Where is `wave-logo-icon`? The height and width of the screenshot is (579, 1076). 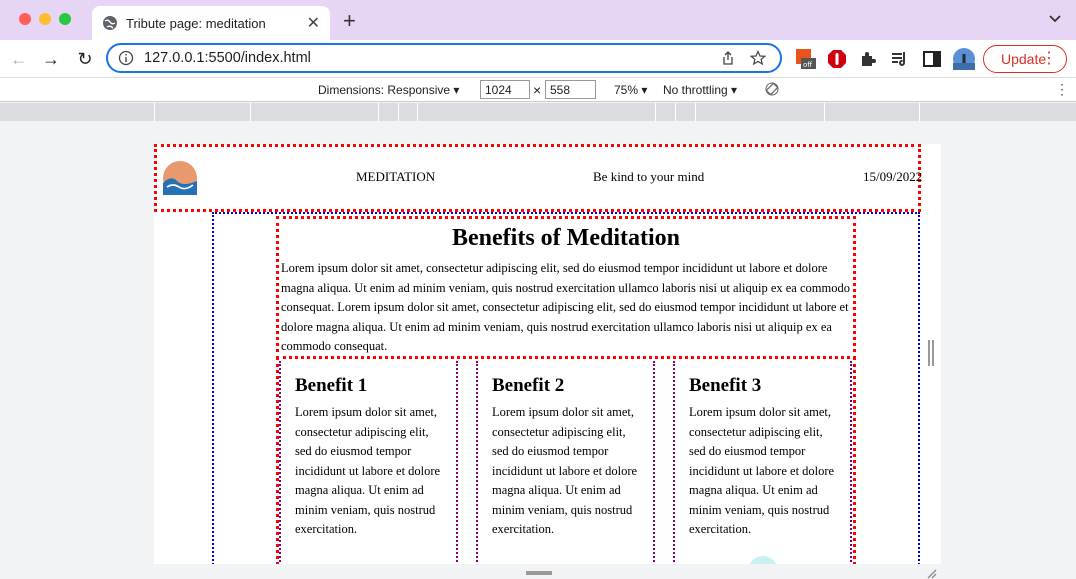 wave-logo-icon is located at coordinates (180, 178).